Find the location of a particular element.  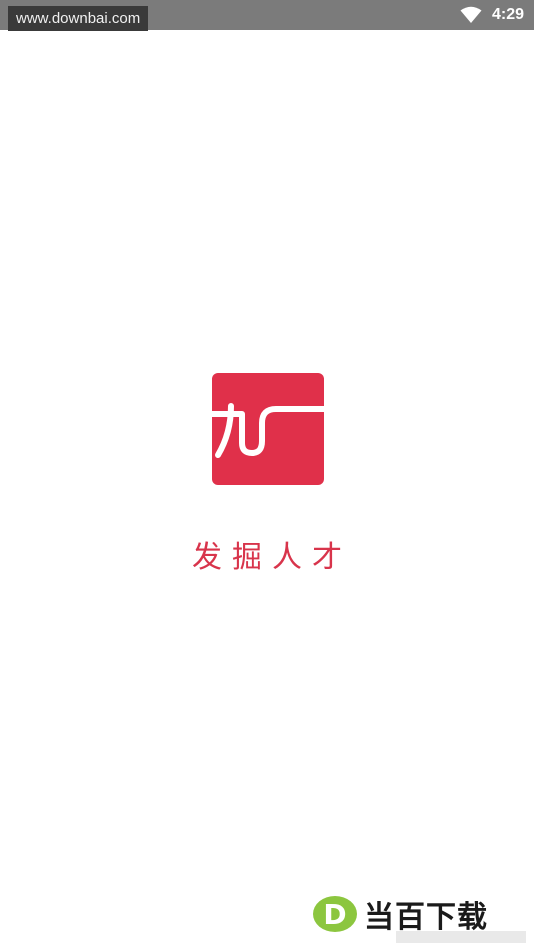

status-bar: www.downbai.com 4:29 is located at coordinates (267, 15).